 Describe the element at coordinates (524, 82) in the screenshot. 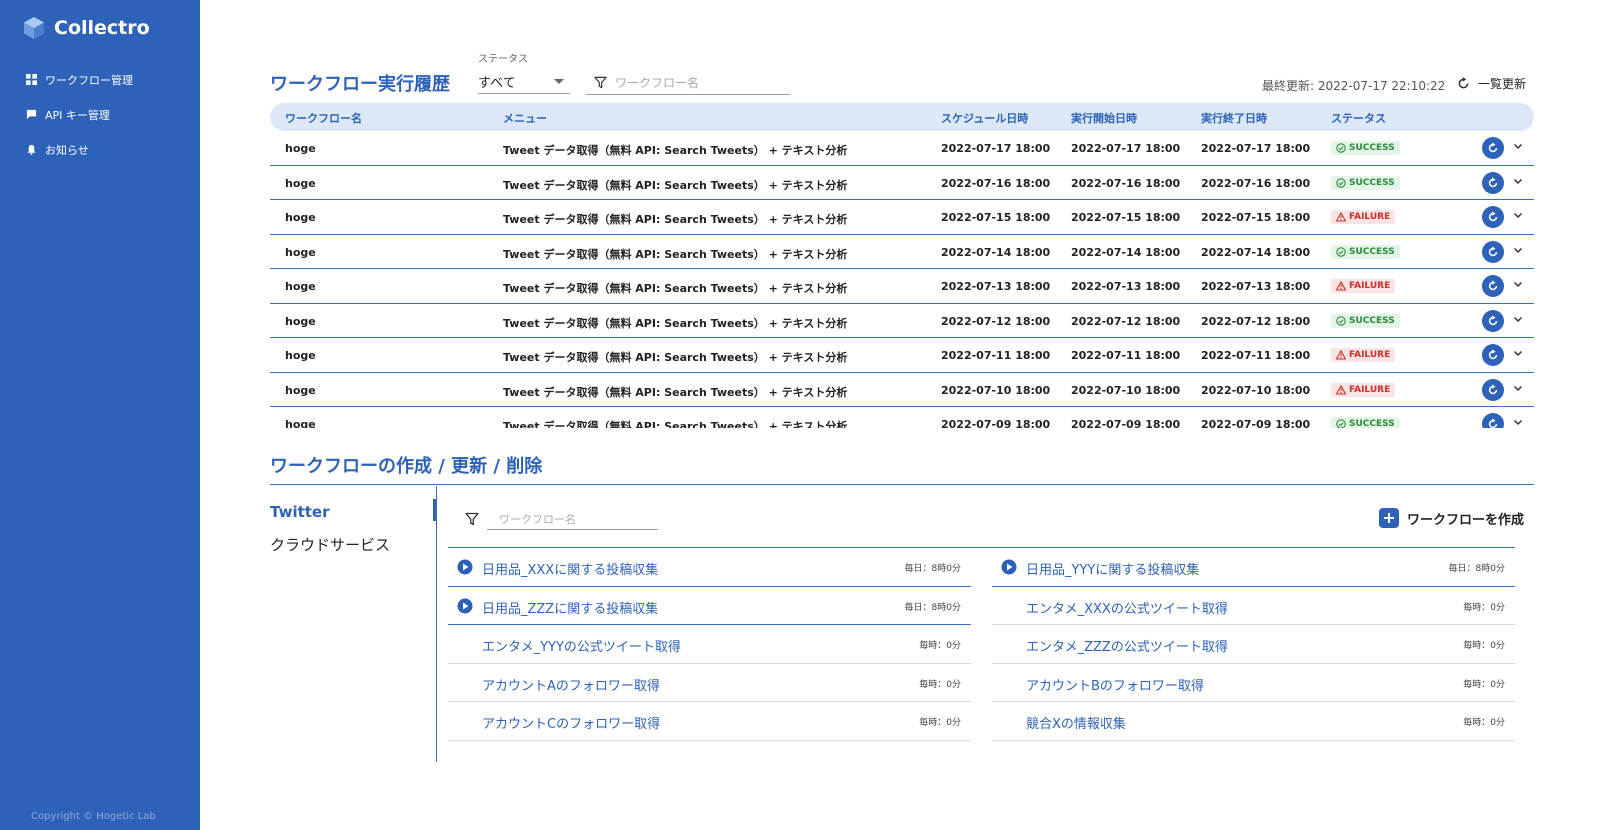

I see `status-filter-select: すべて` at that location.